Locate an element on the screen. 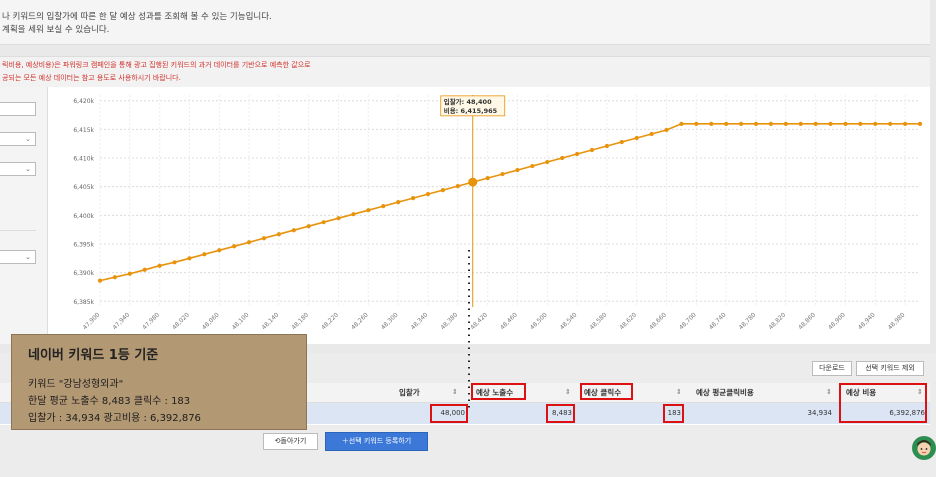  dotted-connector is located at coordinates (469, 330).